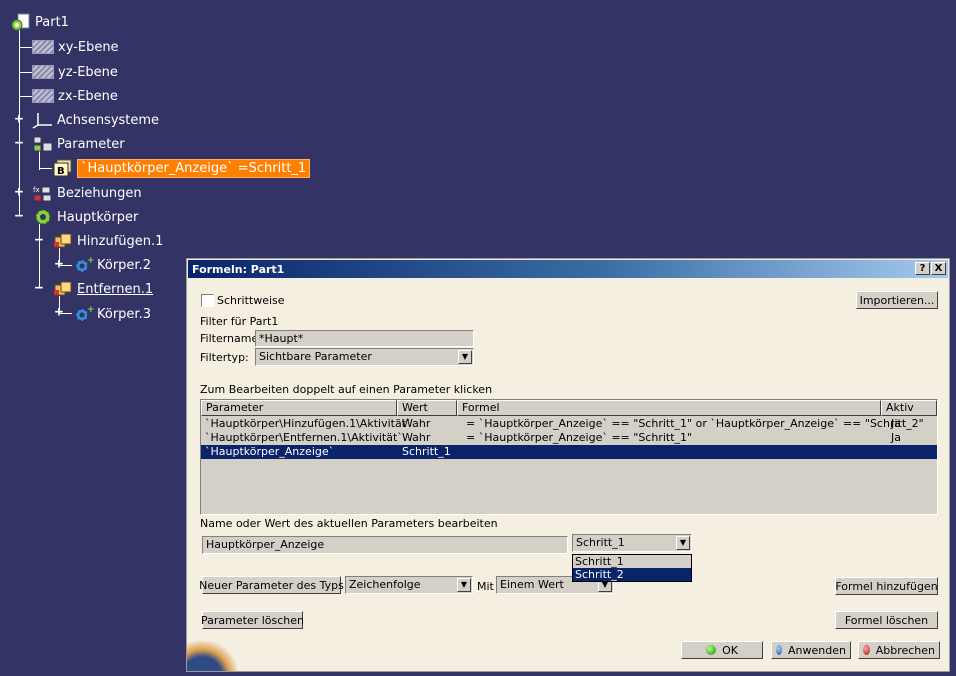 This screenshot has width=956, height=676. I want to click on add-formula-button: Formel hinzufügen, so click(886, 586).